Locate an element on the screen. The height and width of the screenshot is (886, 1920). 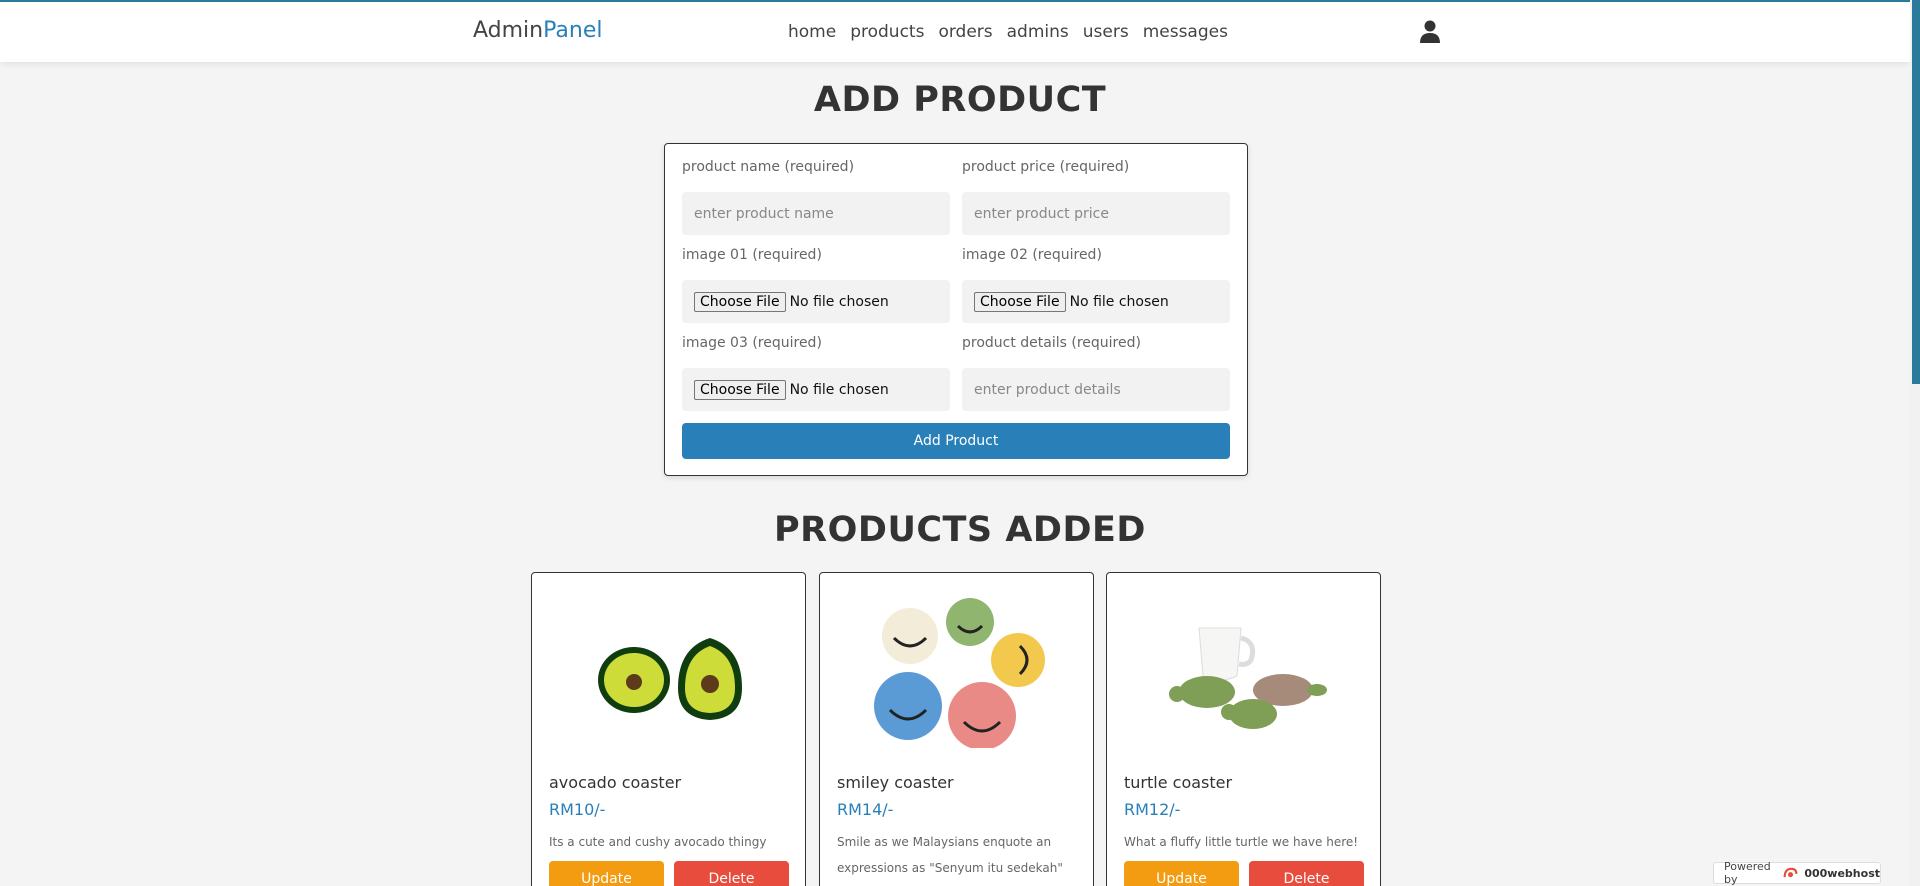
logo-accent: Panel is located at coordinates (573, 30).